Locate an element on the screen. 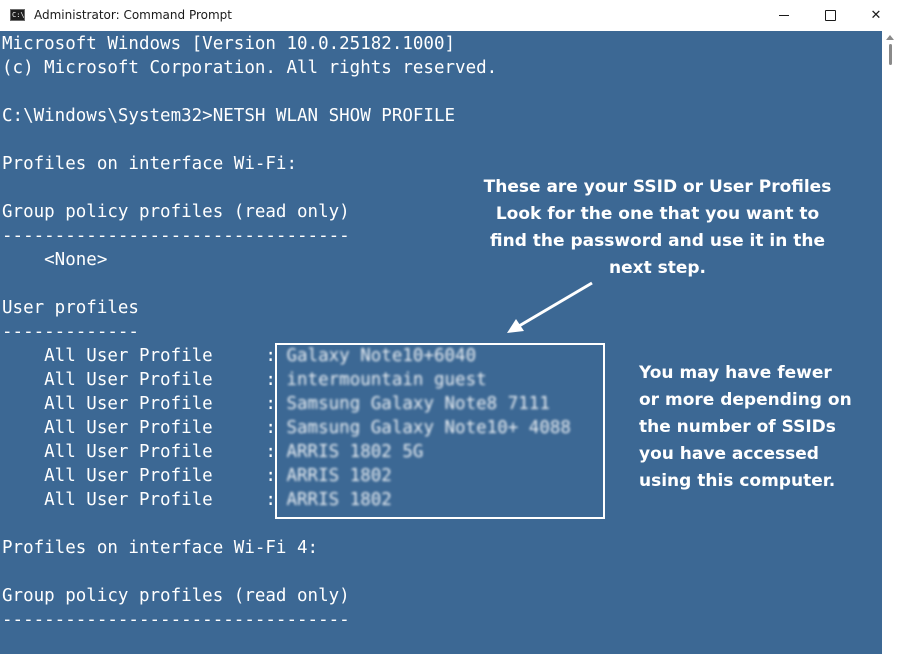  annotation-line: next step. is located at coordinates (657, 268).